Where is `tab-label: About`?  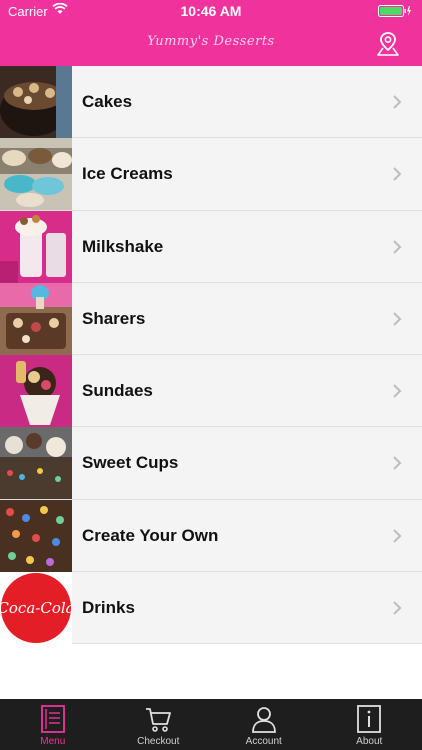 tab-label: About is located at coordinates (369, 741).